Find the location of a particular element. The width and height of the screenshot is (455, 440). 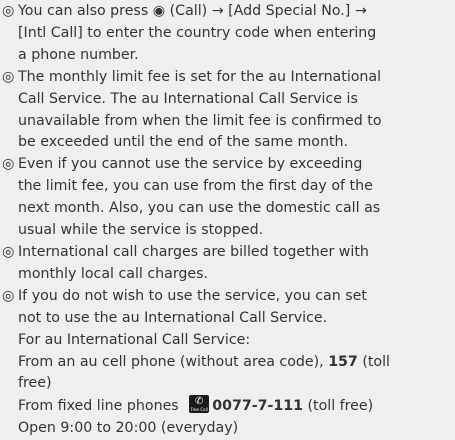

free-call-icon: ✆ Free Call is located at coordinates (199, 404).